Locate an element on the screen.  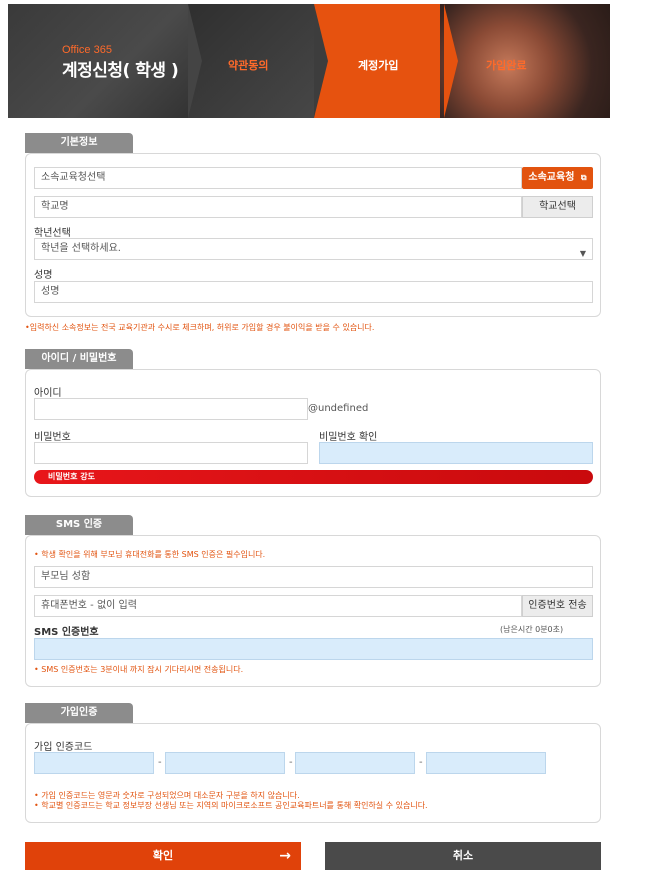
password-field is located at coordinates (171, 453).